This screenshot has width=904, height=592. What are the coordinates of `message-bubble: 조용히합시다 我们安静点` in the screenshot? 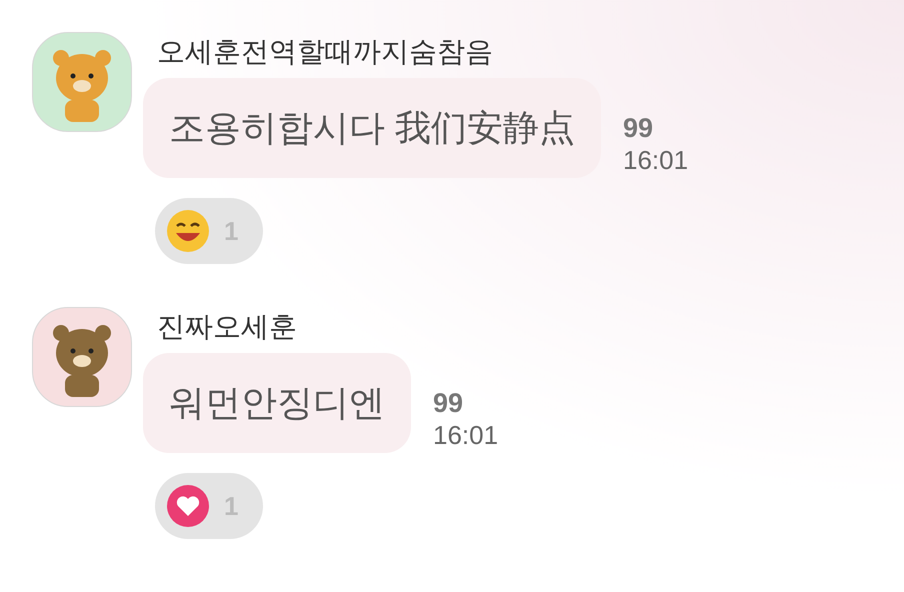 It's located at (372, 128).